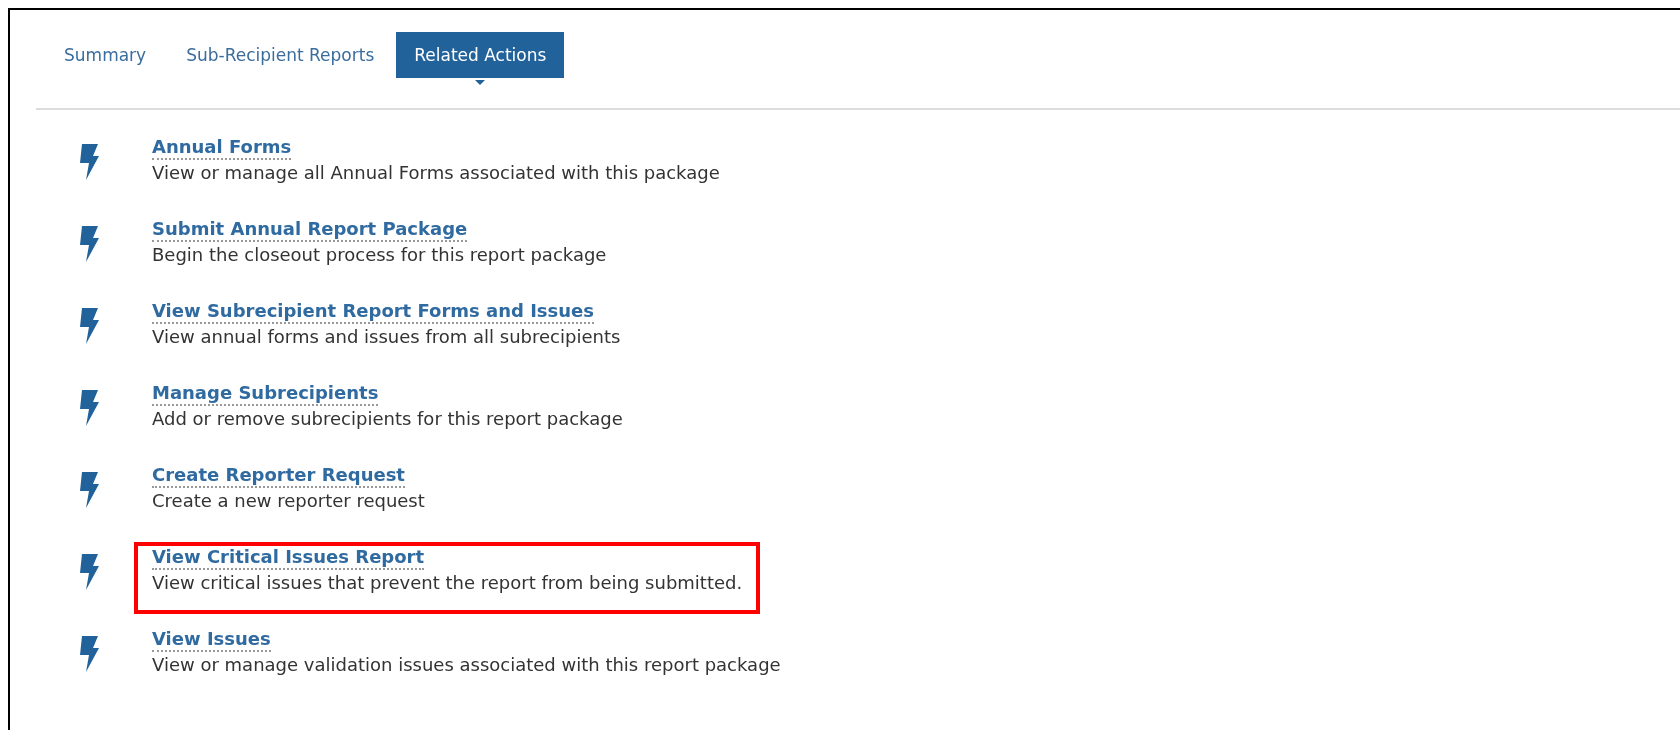 This screenshot has width=1680, height=730. What do you see at coordinates (480, 55) in the screenshot?
I see `tab: Related Actions` at bounding box center [480, 55].